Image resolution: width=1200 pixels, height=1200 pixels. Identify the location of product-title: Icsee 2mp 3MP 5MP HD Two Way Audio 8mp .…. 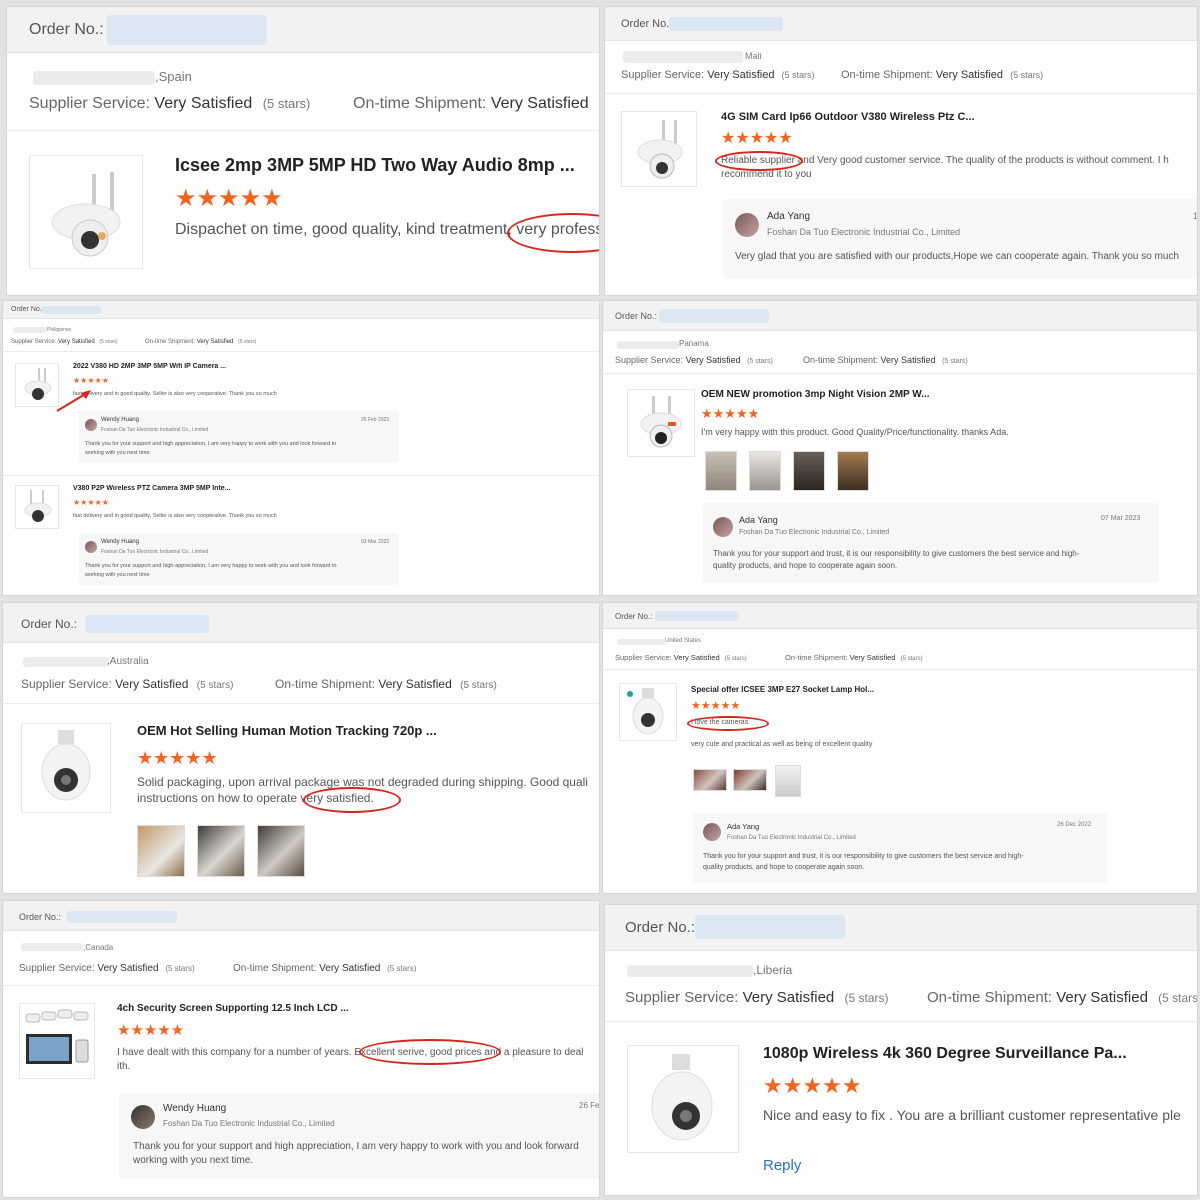
(375, 165).